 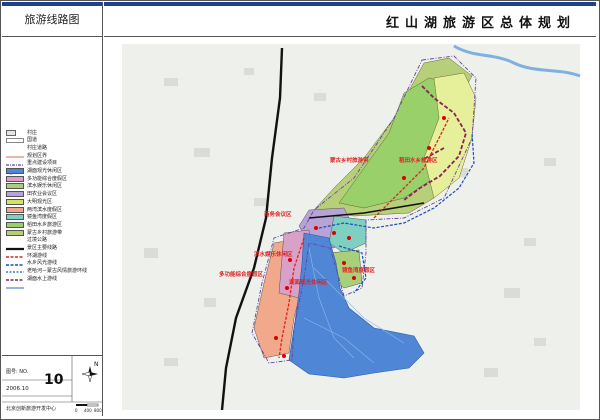 What do you see at coordinates (17, 372) in the screenshot?
I see `figure-number-label: 图号: NO.` at bounding box center [17, 372].